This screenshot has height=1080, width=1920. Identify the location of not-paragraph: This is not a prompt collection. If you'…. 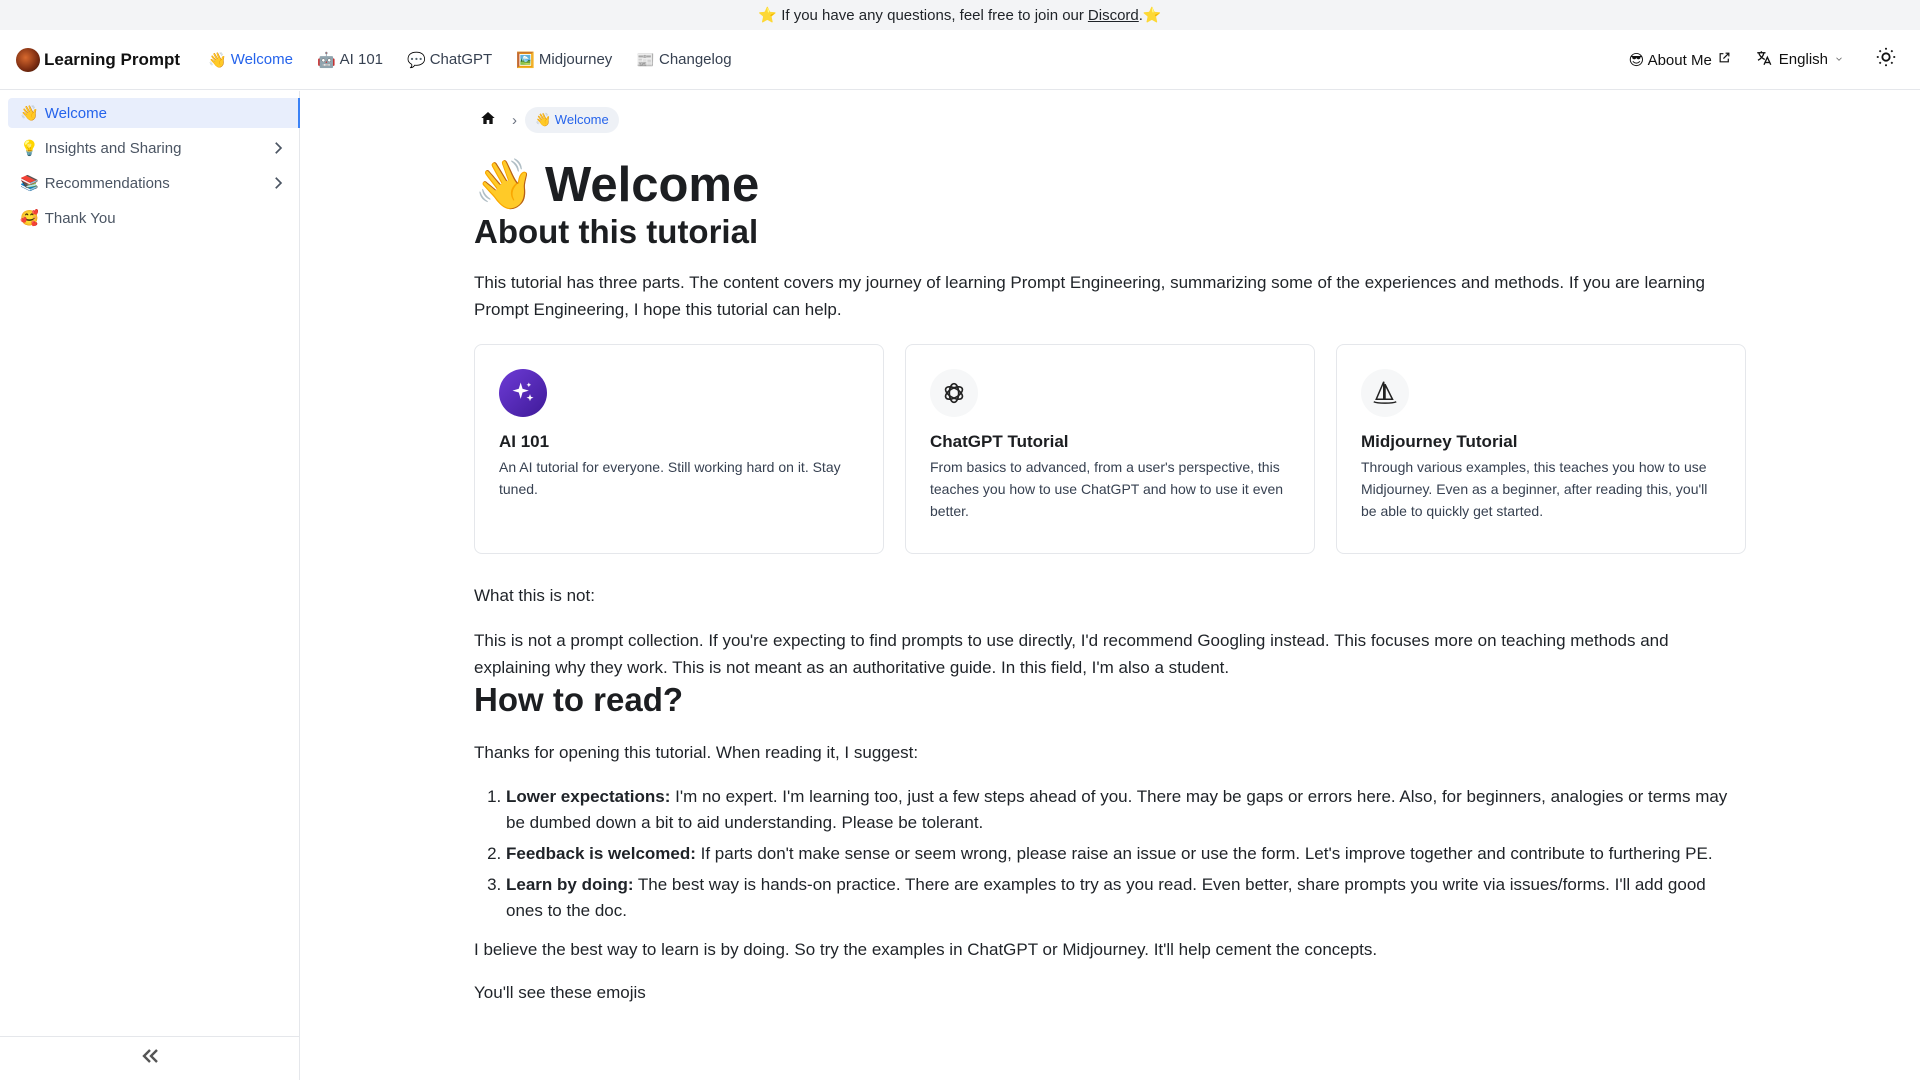
(1071, 654).